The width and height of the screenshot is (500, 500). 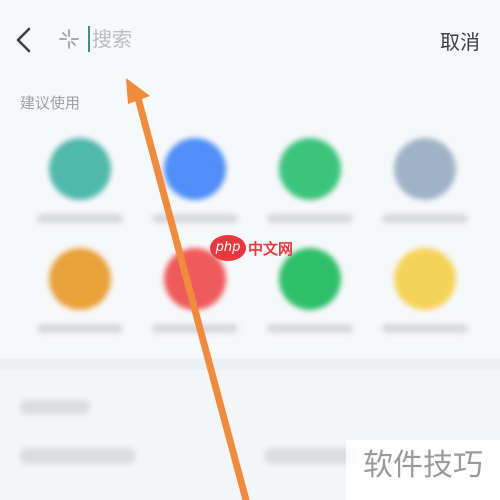 I want to click on watermark-logo: php 中文网, so click(x=255, y=249).